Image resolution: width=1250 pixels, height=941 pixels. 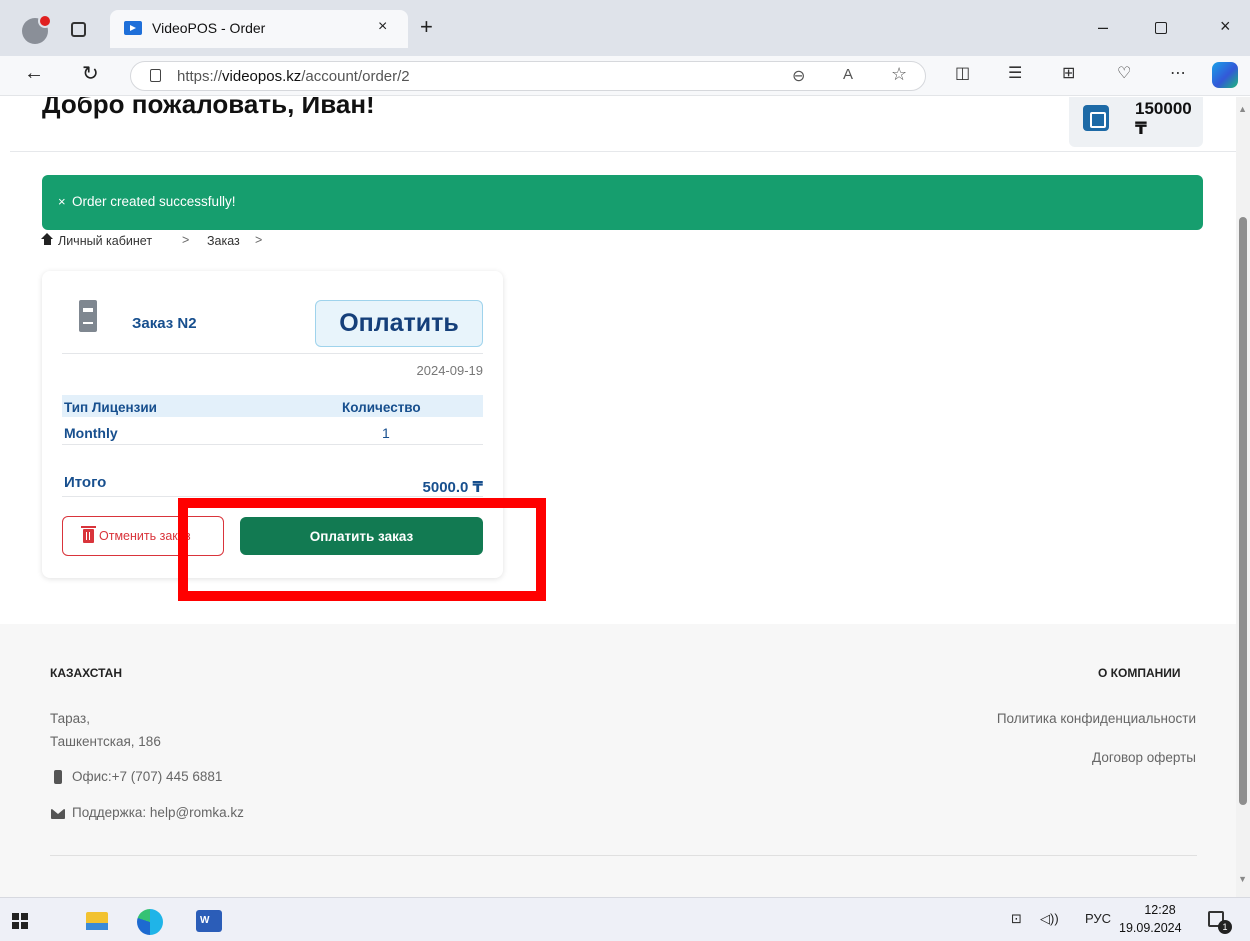 What do you see at coordinates (1161, 28) in the screenshot?
I see `window-restore-button` at bounding box center [1161, 28].